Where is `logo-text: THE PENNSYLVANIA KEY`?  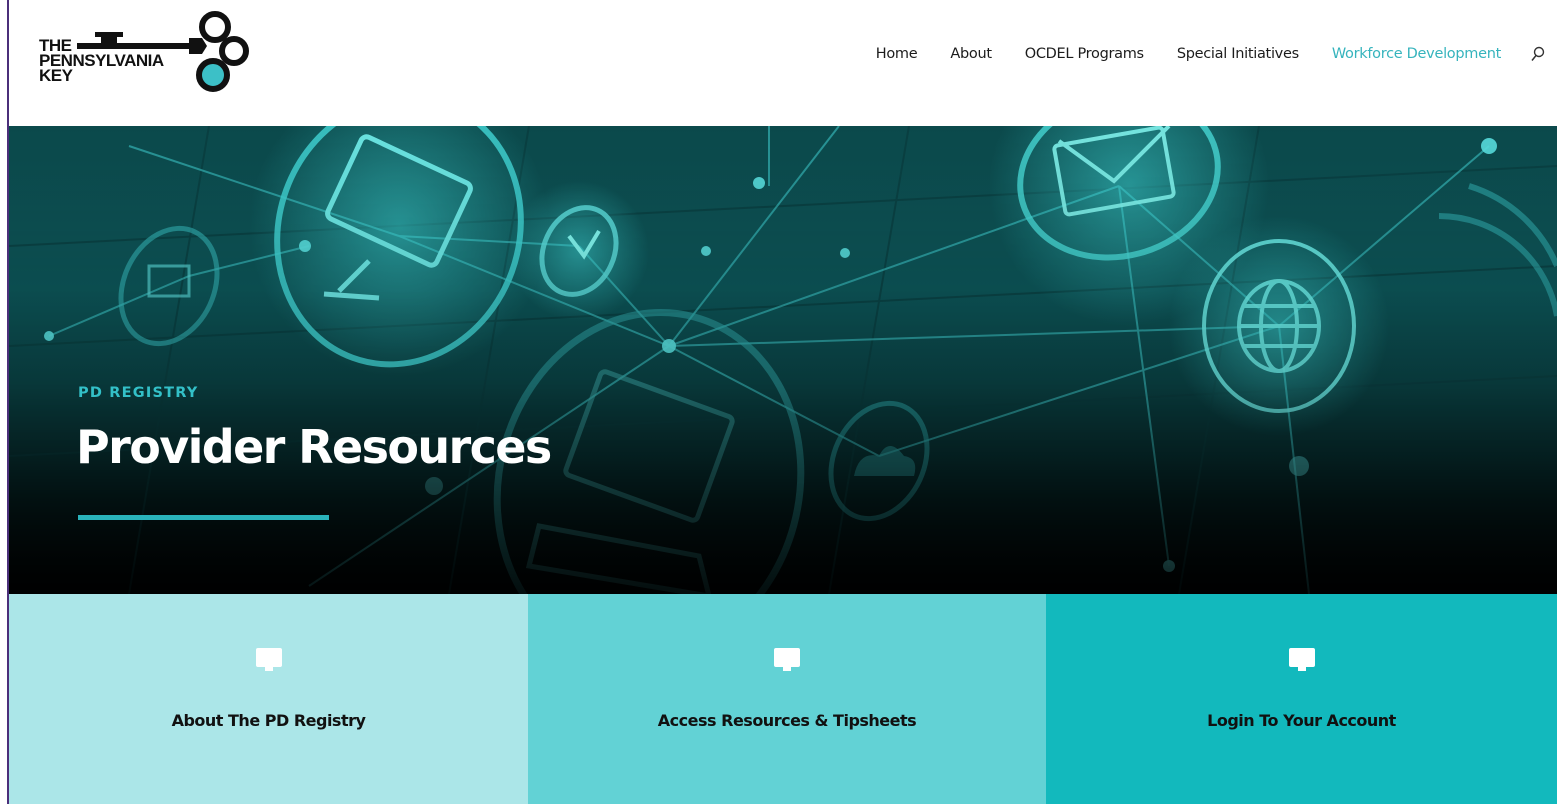 logo-text: THE PENNSYLVANIA KEY is located at coordinates (101, 61).